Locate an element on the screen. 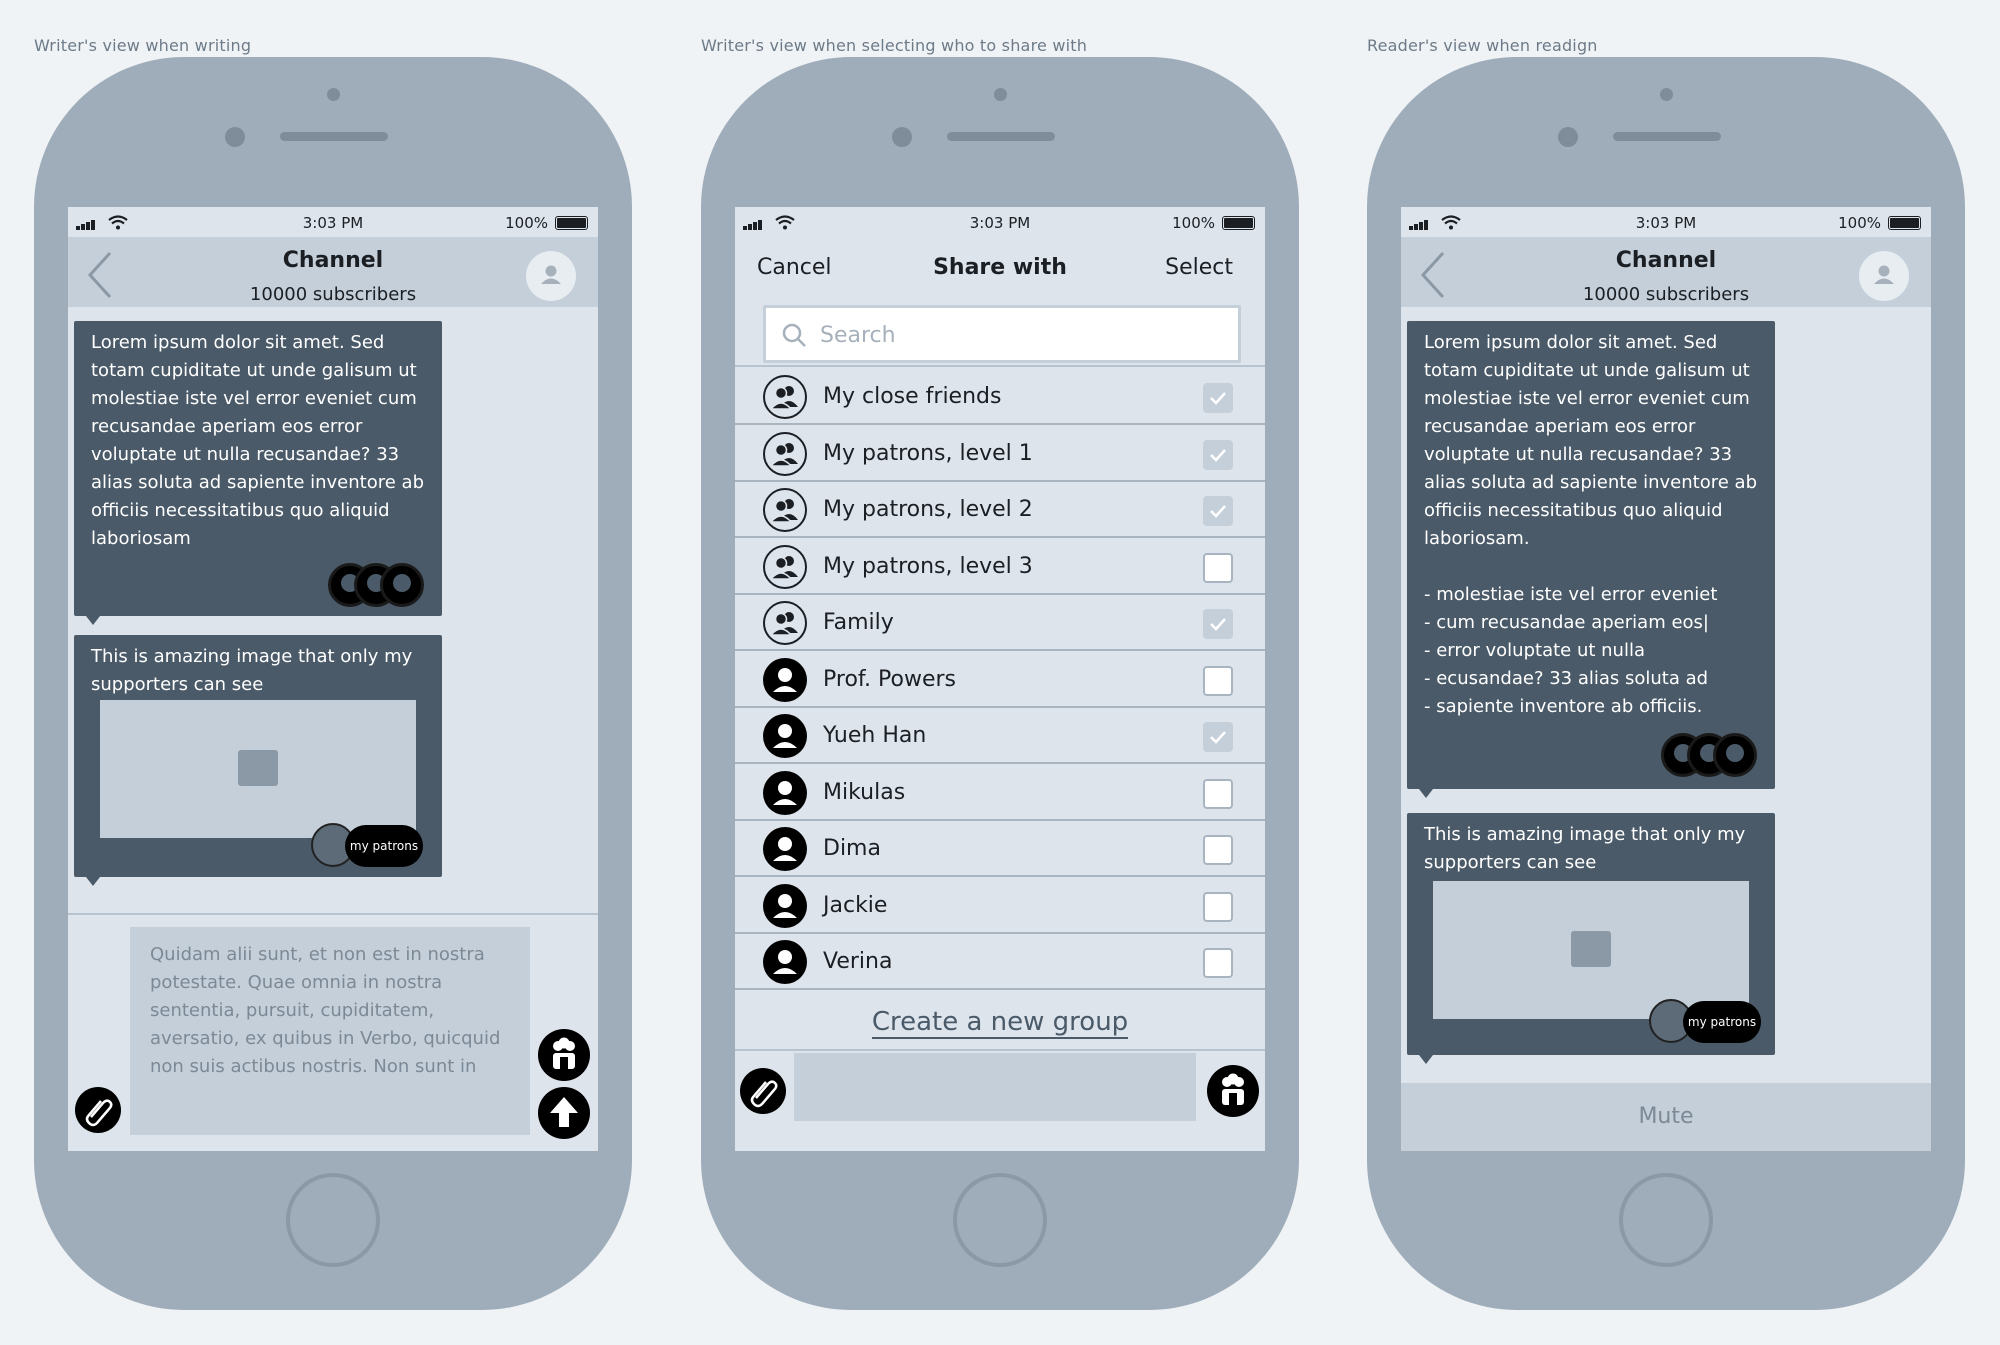 The height and width of the screenshot is (1345, 2000). share-row: Mikulas is located at coordinates (1000, 792).